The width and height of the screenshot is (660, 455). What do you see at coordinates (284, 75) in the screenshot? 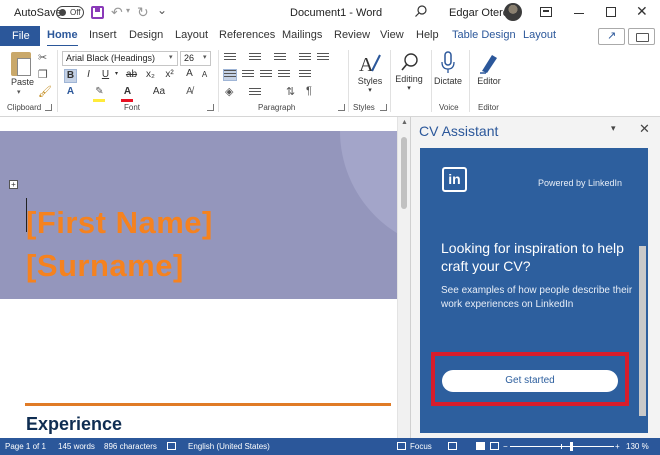
I see `justify-icon` at bounding box center [284, 75].